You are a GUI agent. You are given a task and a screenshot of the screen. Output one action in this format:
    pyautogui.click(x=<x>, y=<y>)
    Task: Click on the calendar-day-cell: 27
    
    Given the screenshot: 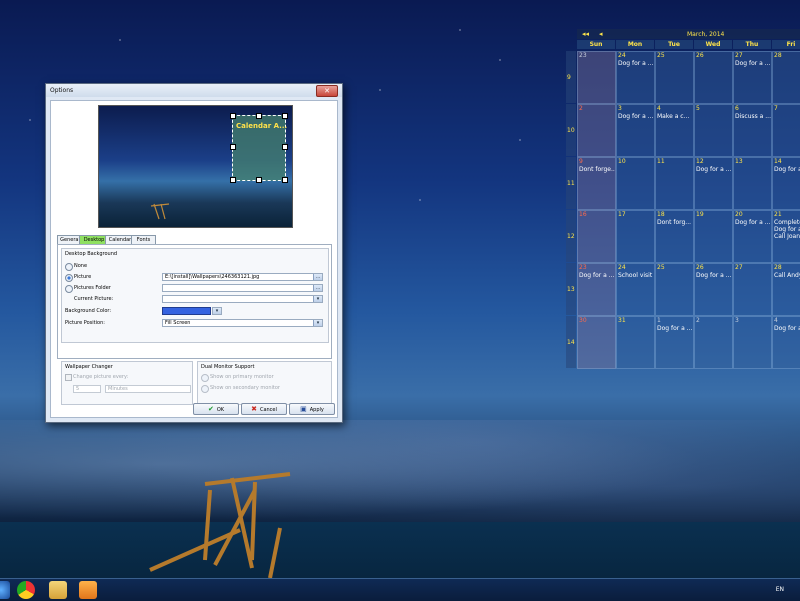 What is the action you would take?
    pyautogui.click(x=752, y=289)
    